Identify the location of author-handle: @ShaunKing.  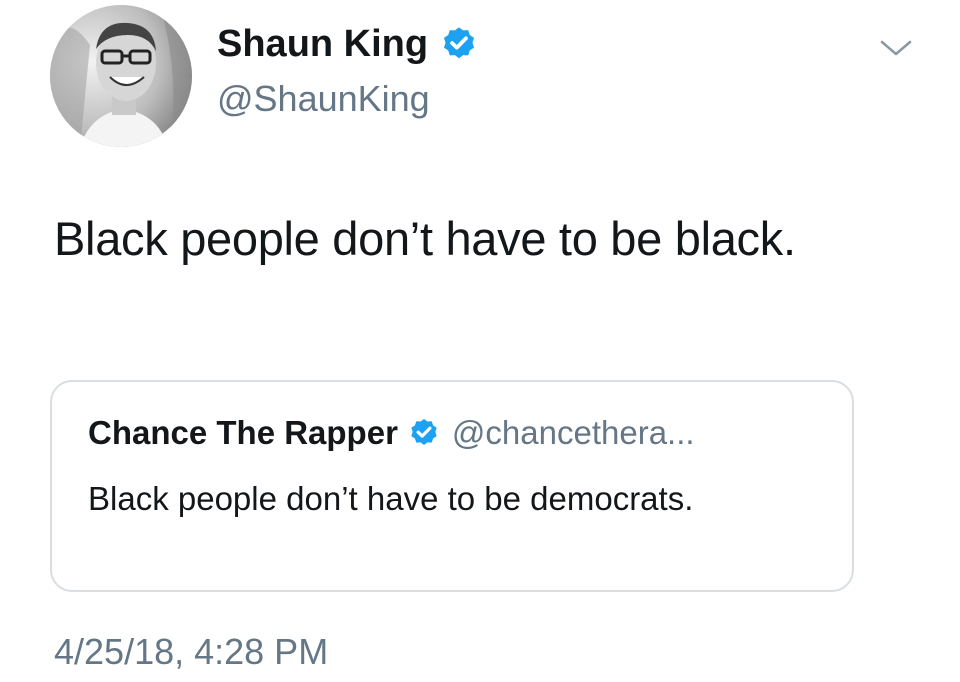
(323, 99).